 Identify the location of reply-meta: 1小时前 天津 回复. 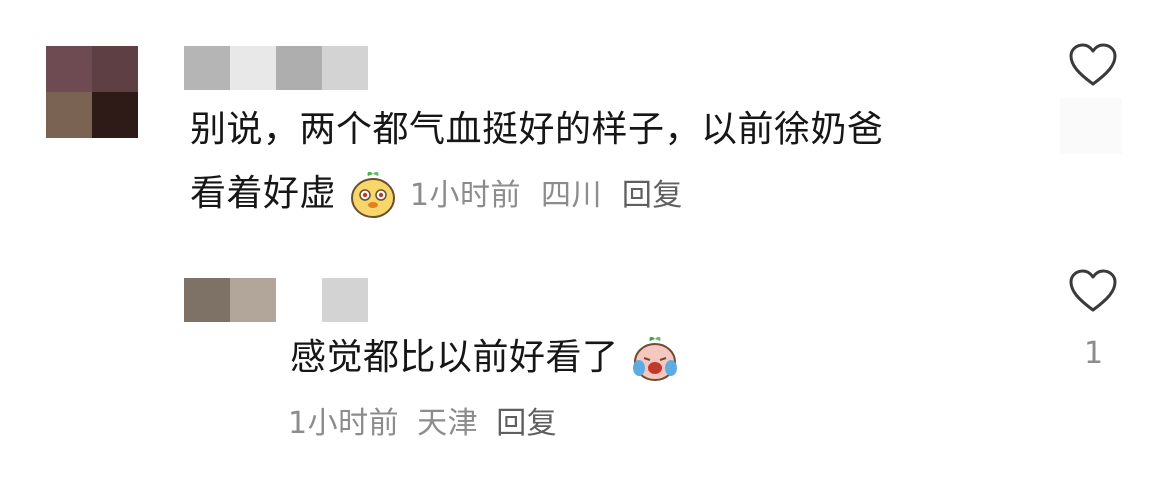
(422, 420).